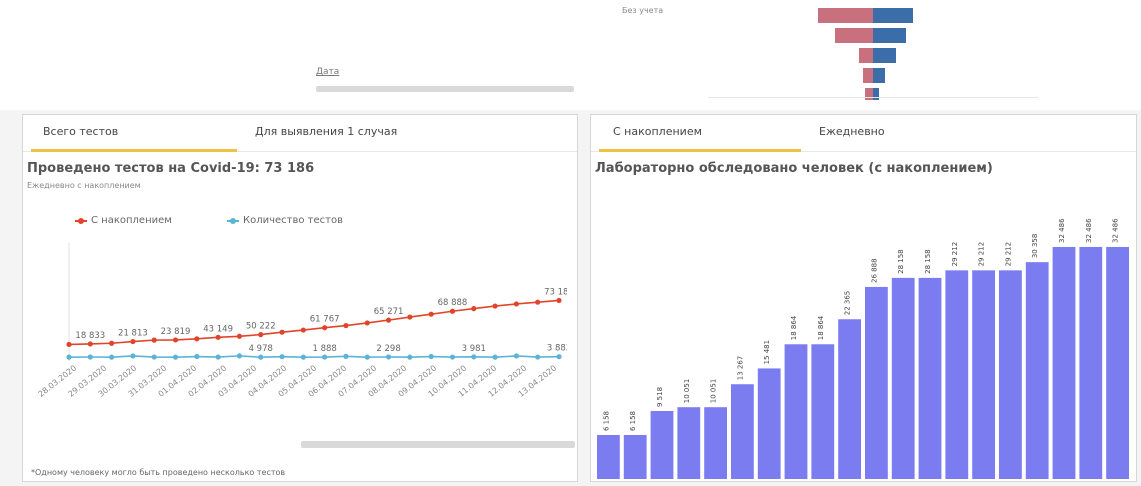  Describe the element at coordinates (643, 10) in the screenshot. I see `top-small-label: Без учета` at that location.